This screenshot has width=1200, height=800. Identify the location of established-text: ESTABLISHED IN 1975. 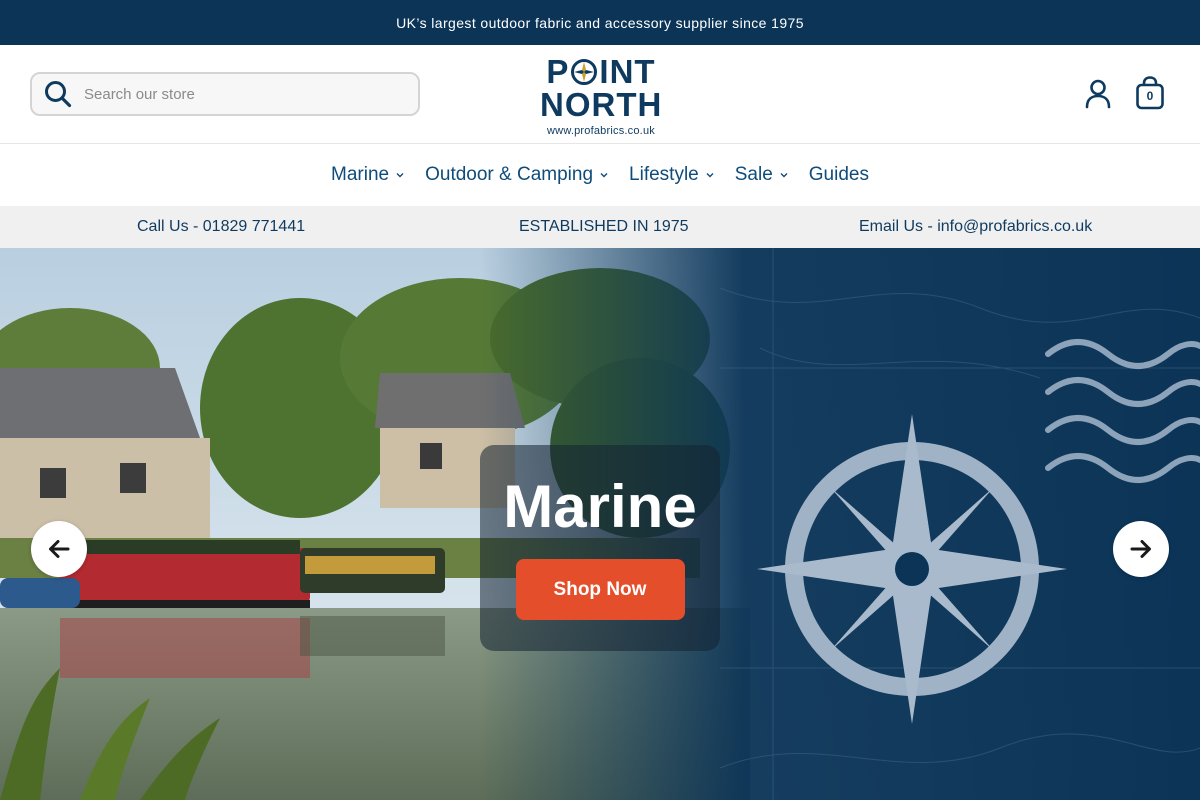
(604, 226).